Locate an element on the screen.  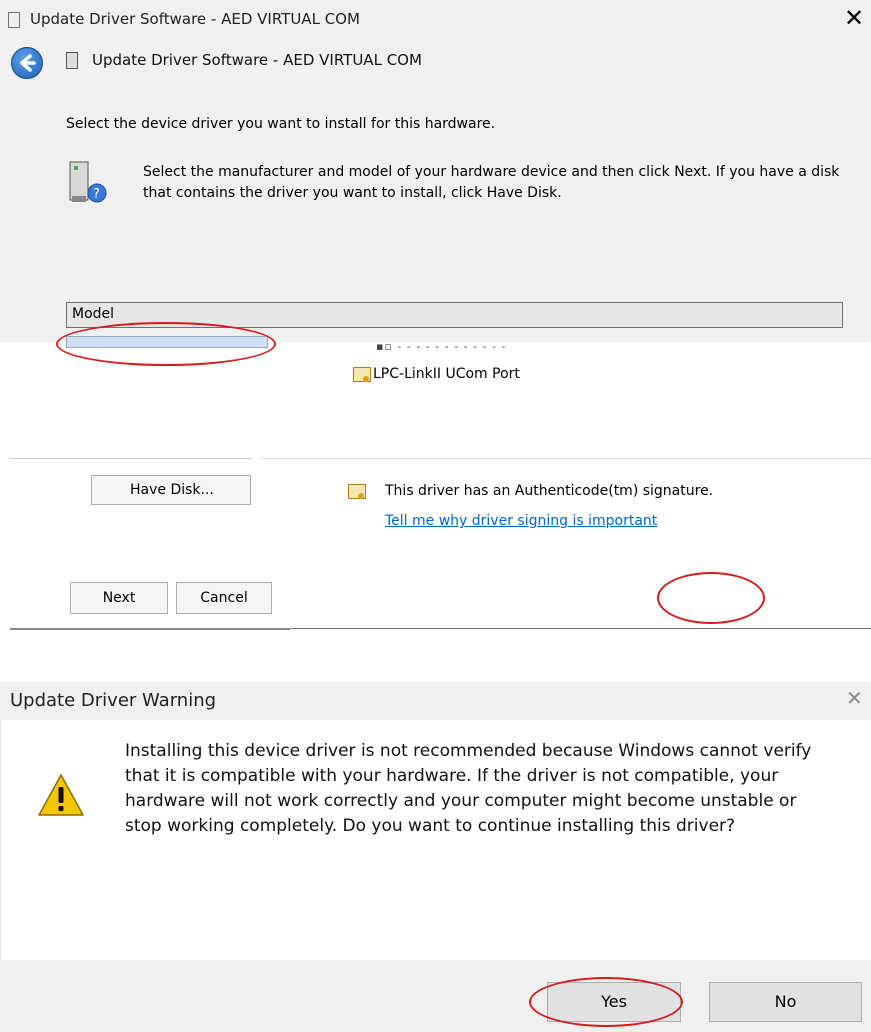
no-button: No is located at coordinates (785, 1002).